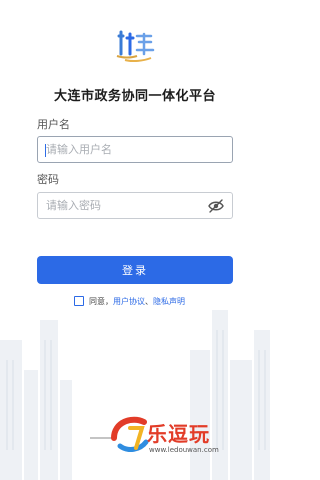 The image size is (320, 480). I want to click on agreement-prefix: 同意，, so click(101, 301).